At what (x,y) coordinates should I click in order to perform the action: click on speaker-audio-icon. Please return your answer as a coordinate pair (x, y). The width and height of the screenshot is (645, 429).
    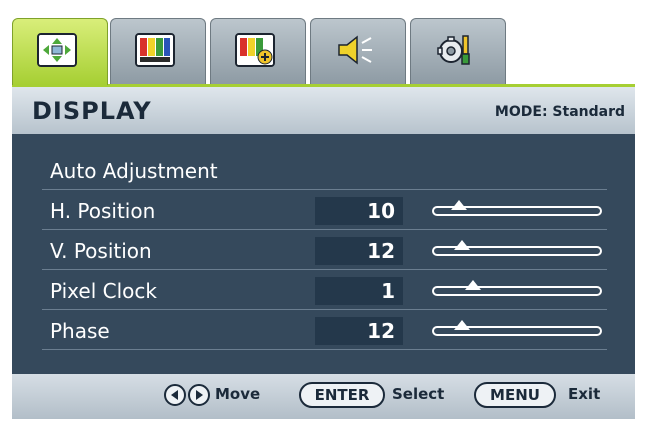
    Looking at the image, I should click on (355, 50).